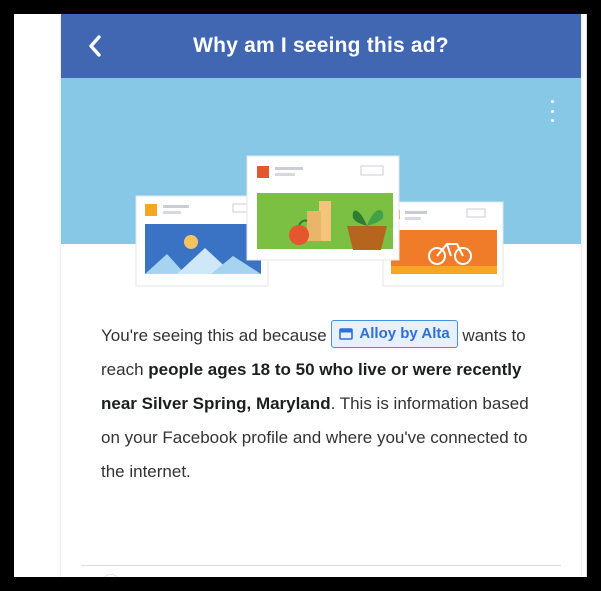  Describe the element at coordinates (111, 575) in the screenshot. I see `next-section-icon` at that location.